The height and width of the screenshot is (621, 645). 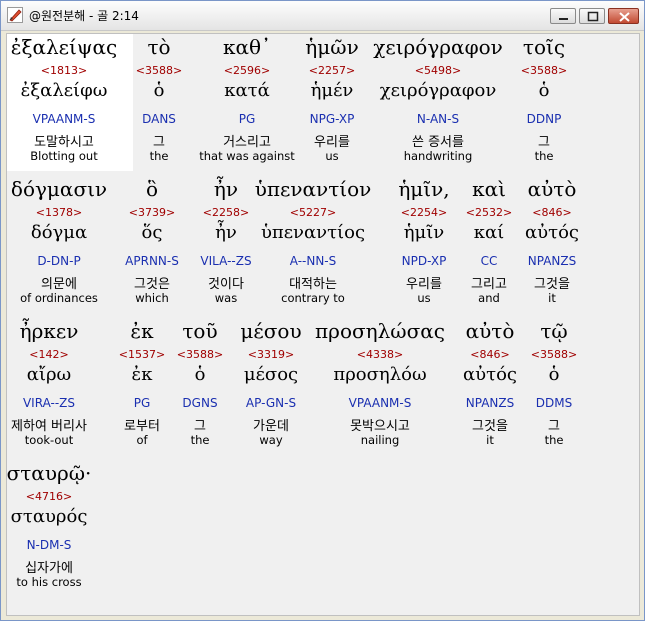 What do you see at coordinates (142, 331) in the screenshot?
I see `word-greek: ἐκ` at bounding box center [142, 331].